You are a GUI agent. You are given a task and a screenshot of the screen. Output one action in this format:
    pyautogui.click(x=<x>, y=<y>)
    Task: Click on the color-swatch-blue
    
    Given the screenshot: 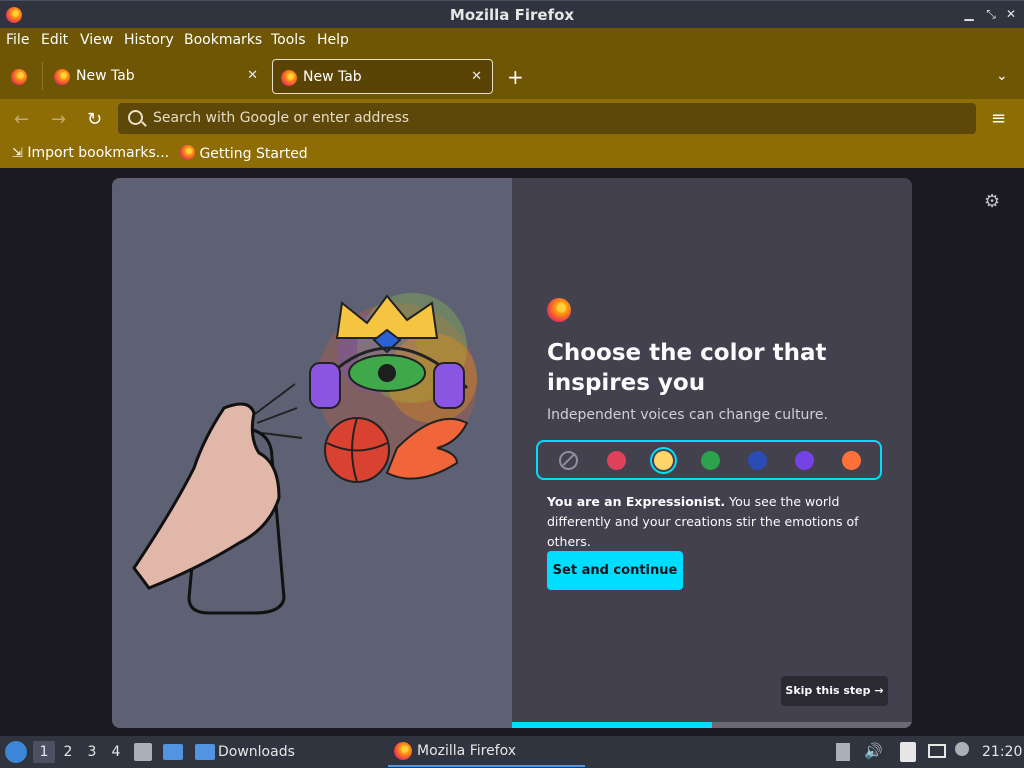 What is the action you would take?
    pyautogui.click(x=757, y=460)
    